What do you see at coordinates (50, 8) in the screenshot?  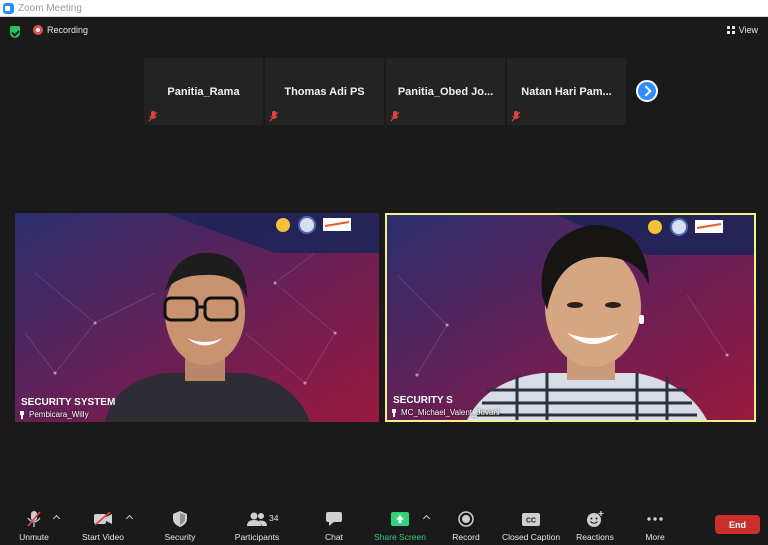 I see `window-title: Zoom Meeting` at bounding box center [50, 8].